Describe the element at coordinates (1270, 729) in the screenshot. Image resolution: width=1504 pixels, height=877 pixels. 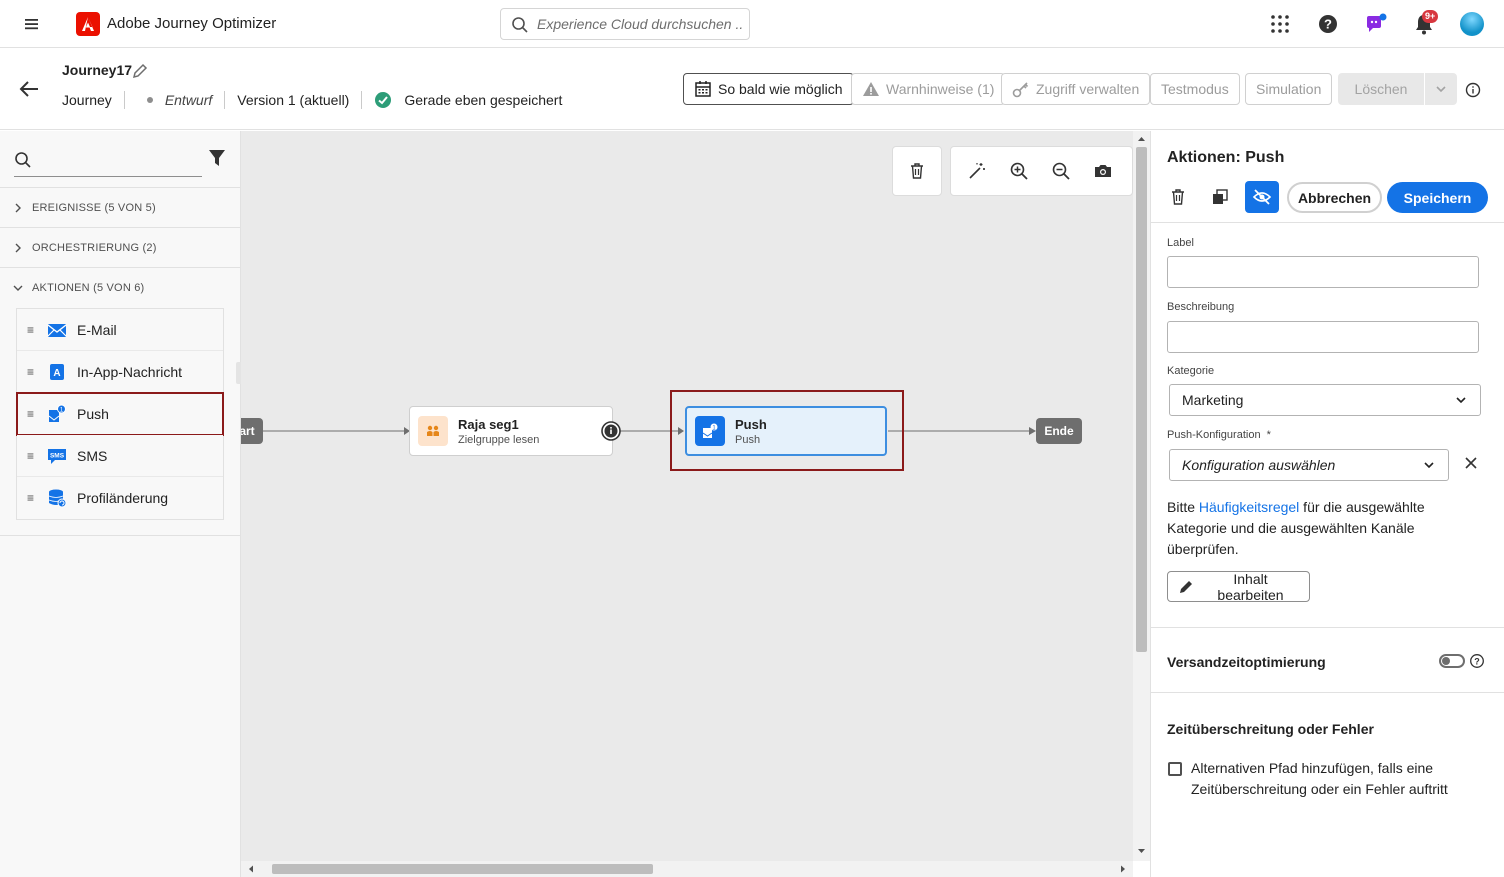
I see `timeout-heading: Zeitüberschreitung oder Fehler` at that location.